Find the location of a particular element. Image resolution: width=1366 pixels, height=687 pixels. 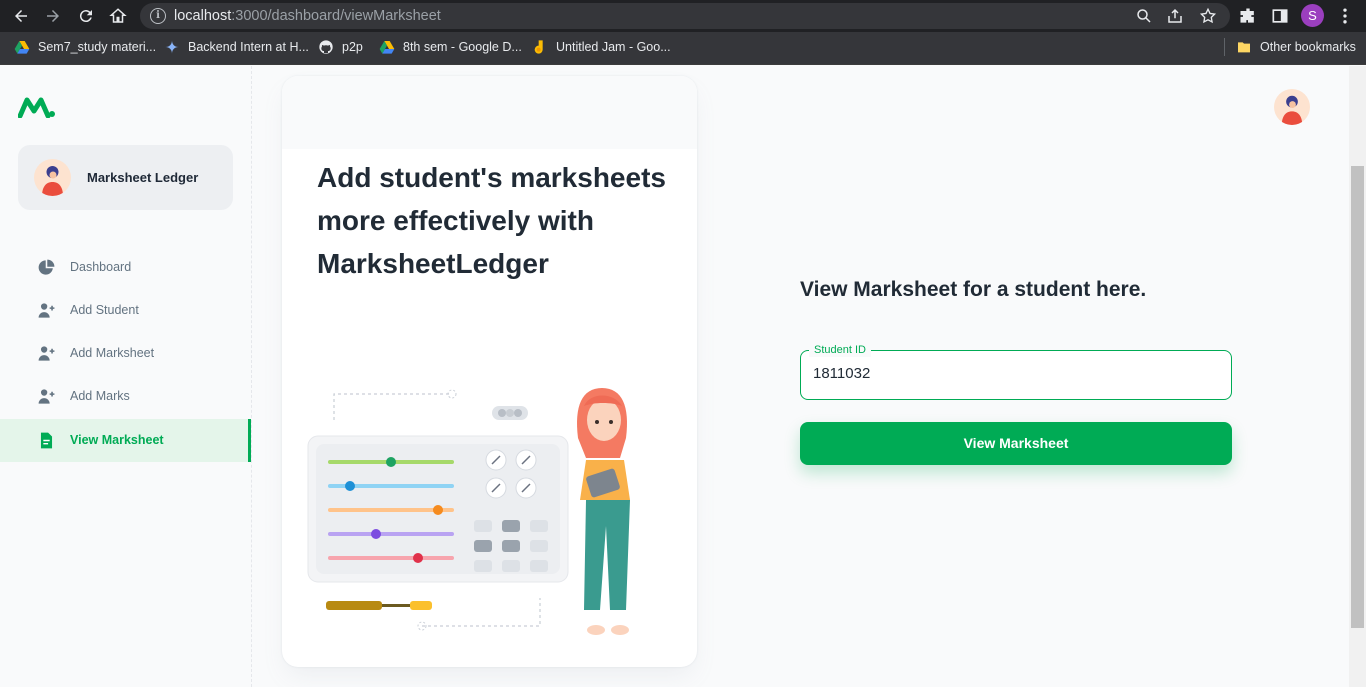

sidebar-item-add-marks: Add Marks is located at coordinates (125, 396).